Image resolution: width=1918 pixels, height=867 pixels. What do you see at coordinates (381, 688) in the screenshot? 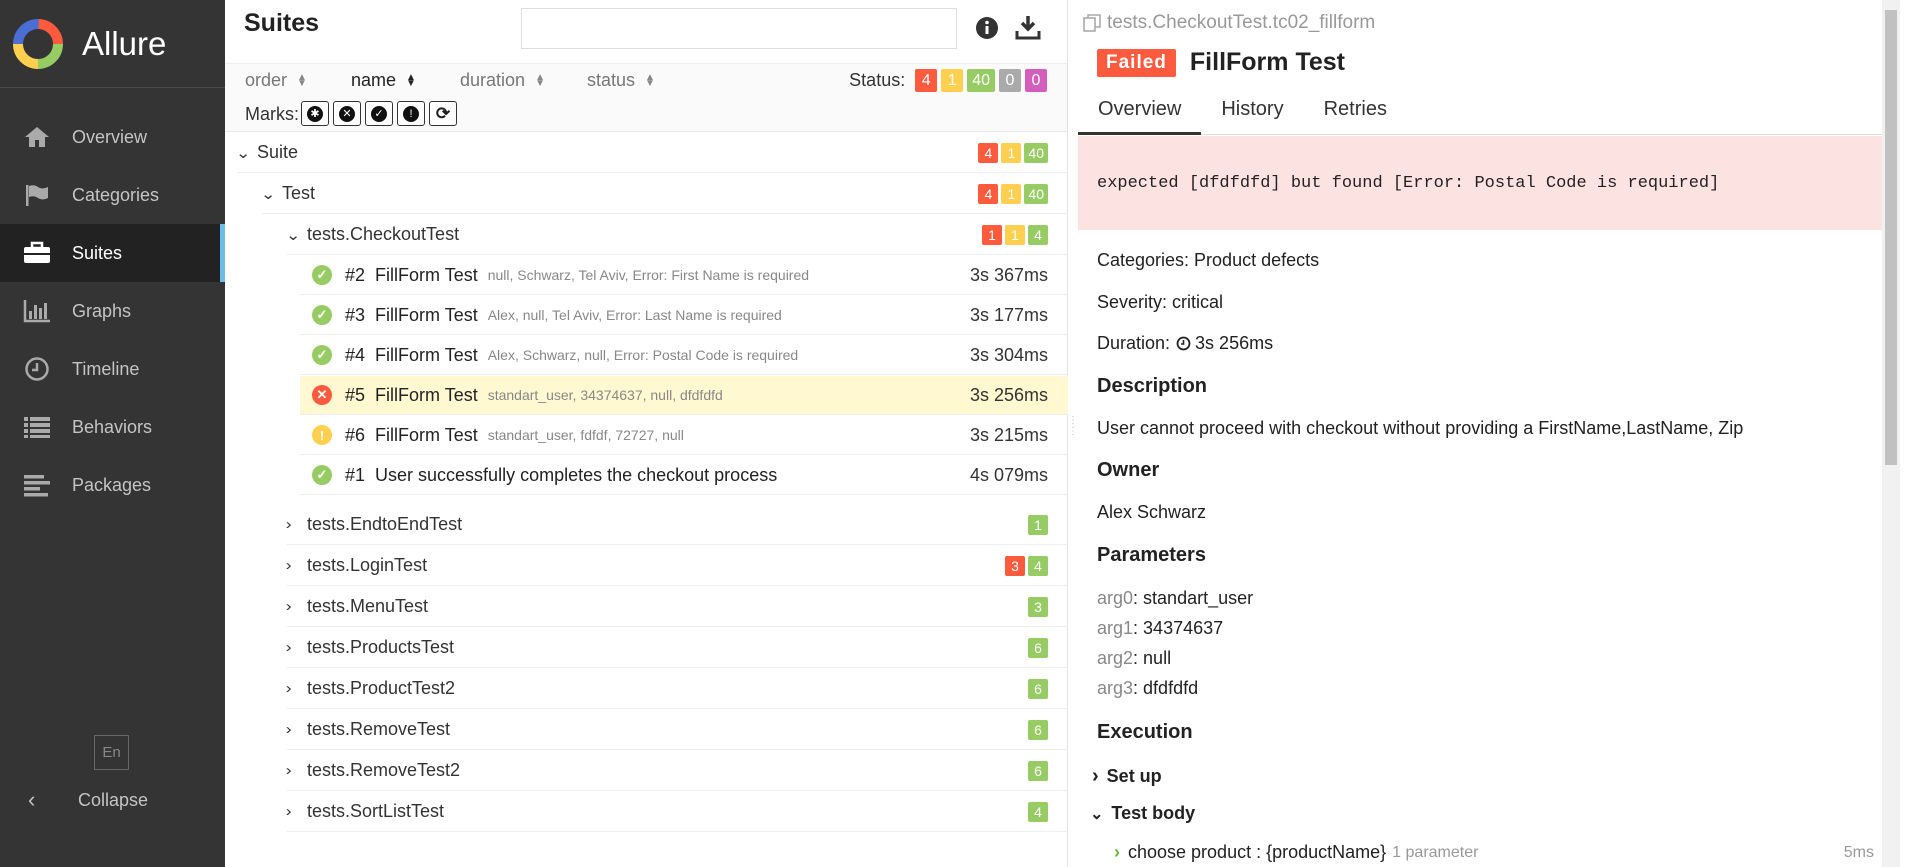
I see `tree-node-label: tests.ProductTest2` at bounding box center [381, 688].